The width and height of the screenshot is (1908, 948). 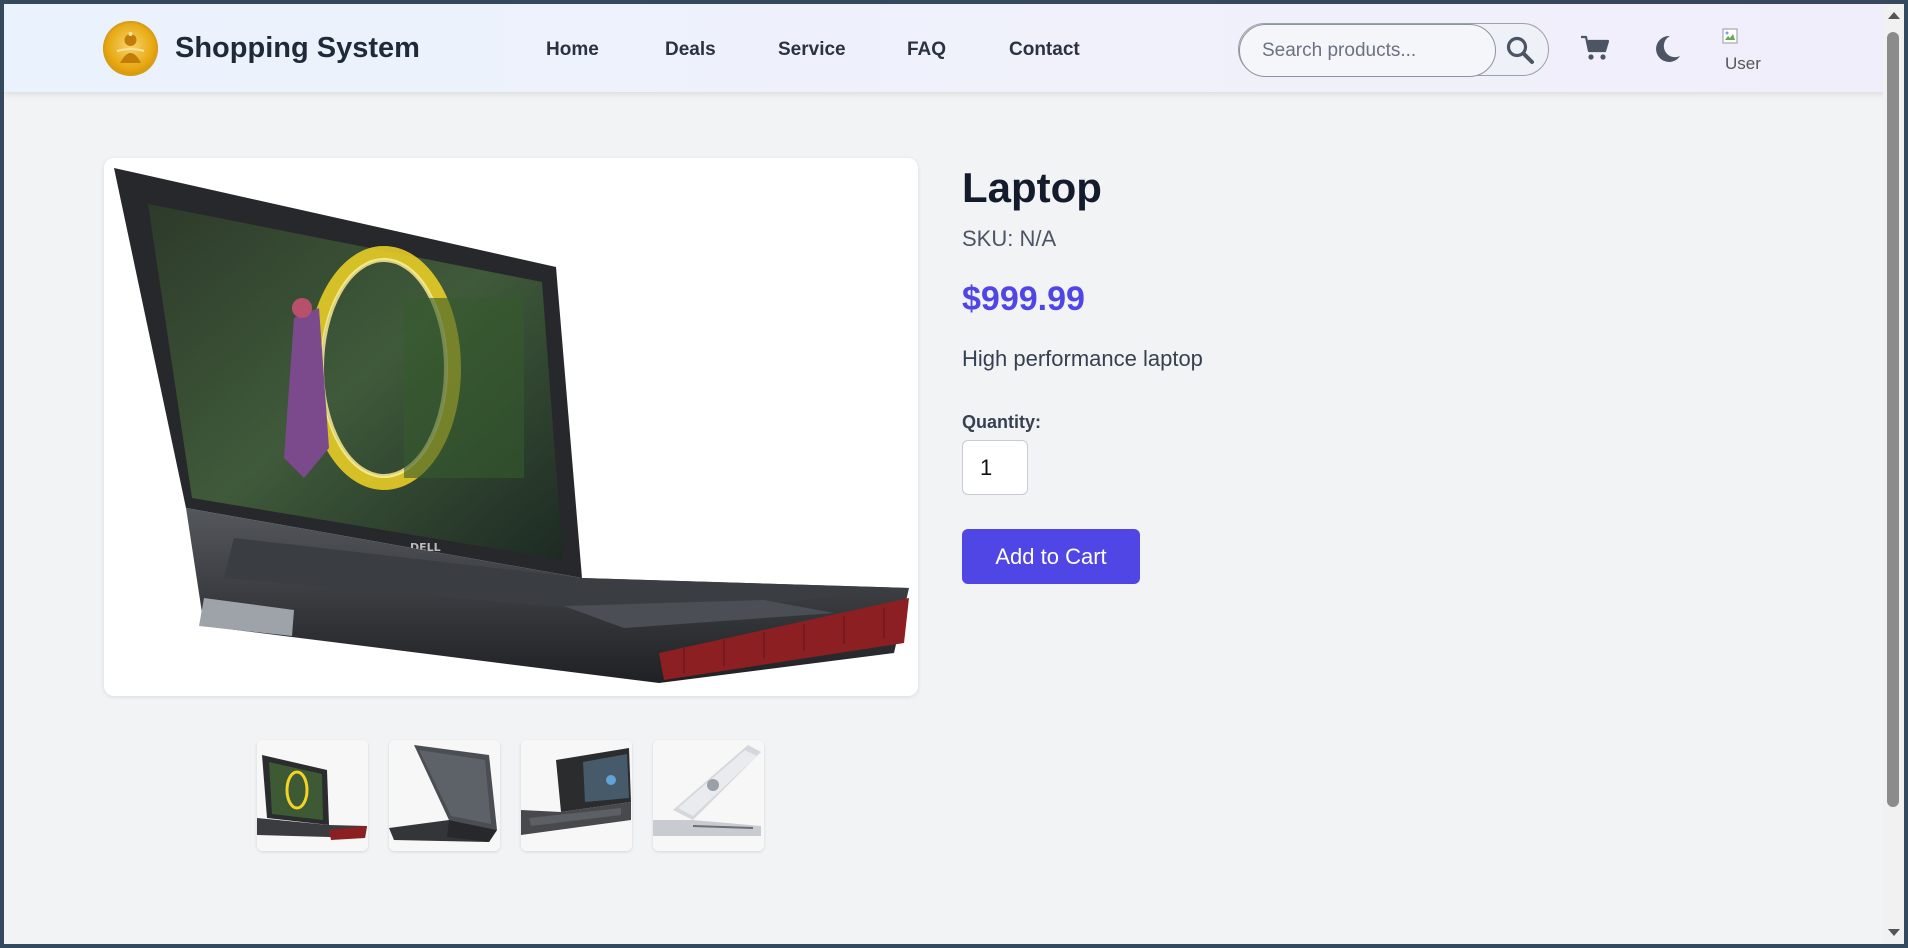 I want to click on vertical-scrollbar, so click(x=1893, y=474).